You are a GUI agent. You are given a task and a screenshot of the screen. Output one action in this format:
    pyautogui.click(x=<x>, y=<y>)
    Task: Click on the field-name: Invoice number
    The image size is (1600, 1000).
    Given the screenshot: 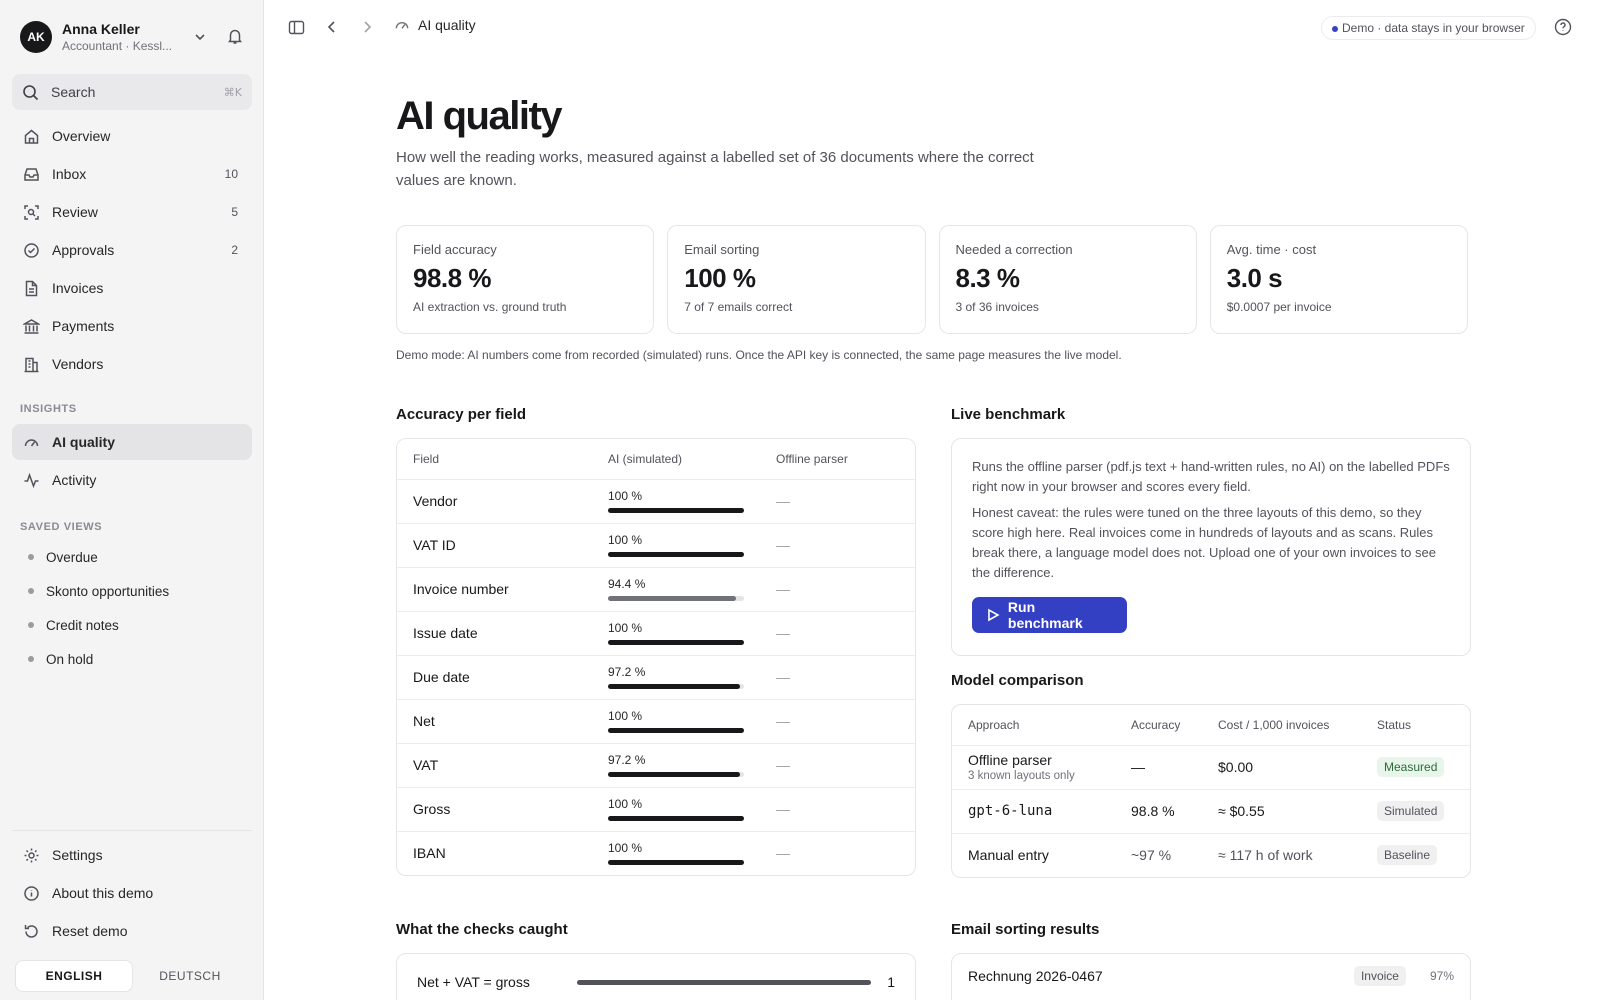 What is the action you would take?
    pyautogui.click(x=494, y=589)
    